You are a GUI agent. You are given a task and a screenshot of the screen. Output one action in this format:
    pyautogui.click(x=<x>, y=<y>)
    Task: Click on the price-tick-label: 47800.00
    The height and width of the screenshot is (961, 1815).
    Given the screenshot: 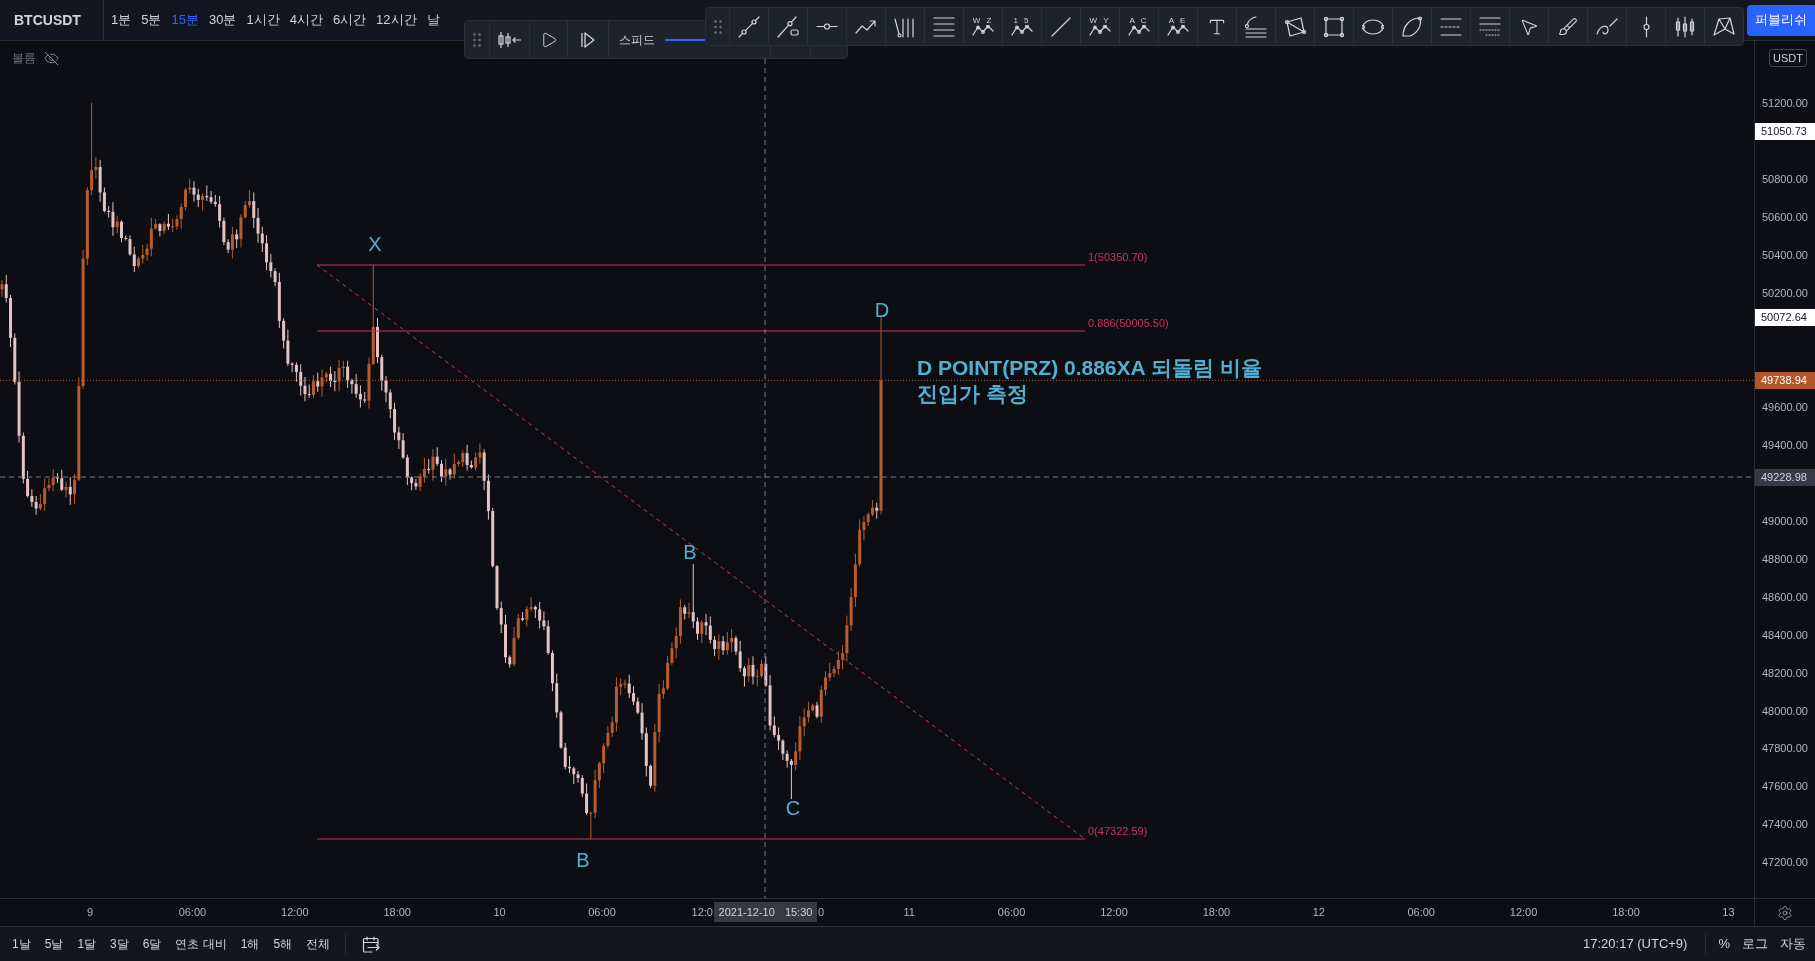 What is the action you would take?
    pyautogui.click(x=1785, y=748)
    